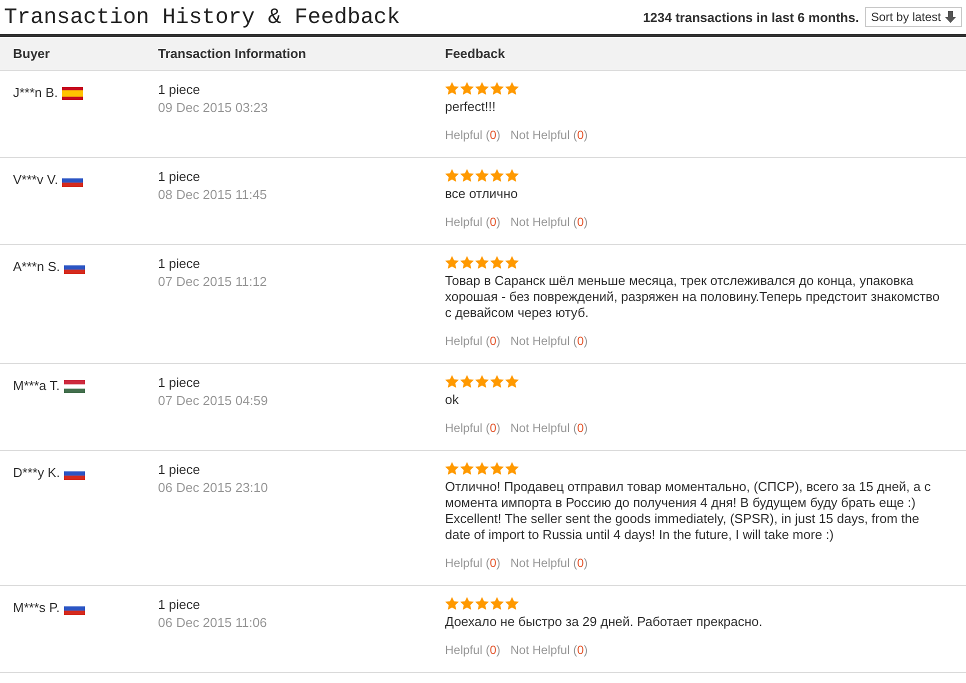 The width and height of the screenshot is (966, 683). I want to click on column-header: Buyer, so click(31, 53).